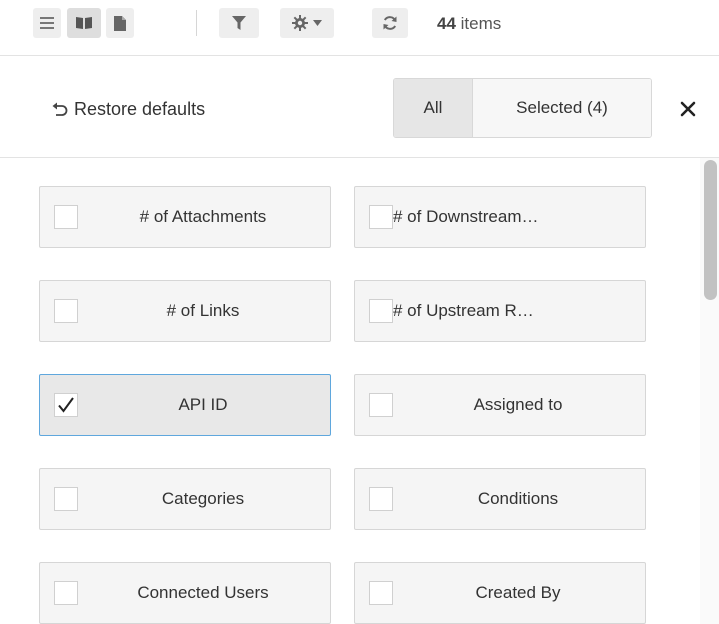  What do you see at coordinates (562, 108) in the screenshot?
I see `tab-selected: Selected (4)` at bounding box center [562, 108].